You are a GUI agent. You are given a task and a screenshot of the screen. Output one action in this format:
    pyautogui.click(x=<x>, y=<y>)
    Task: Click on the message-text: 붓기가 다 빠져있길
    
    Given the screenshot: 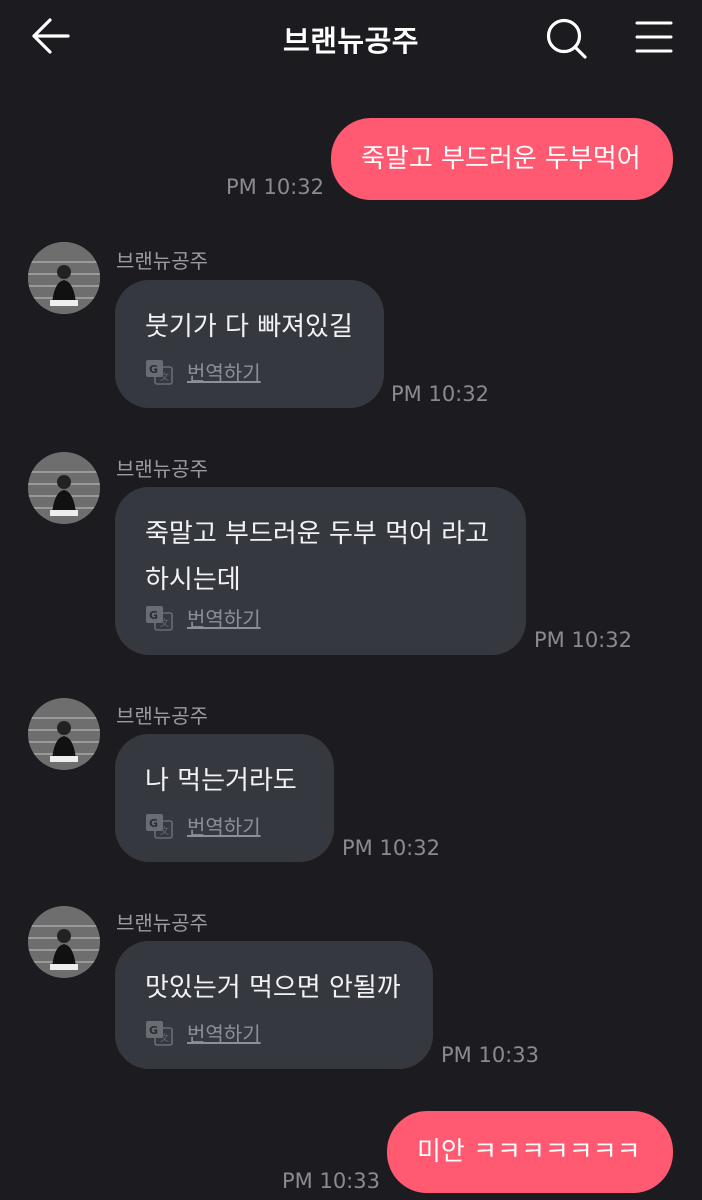 What is the action you would take?
    pyautogui.click(x=249, y=327)
    